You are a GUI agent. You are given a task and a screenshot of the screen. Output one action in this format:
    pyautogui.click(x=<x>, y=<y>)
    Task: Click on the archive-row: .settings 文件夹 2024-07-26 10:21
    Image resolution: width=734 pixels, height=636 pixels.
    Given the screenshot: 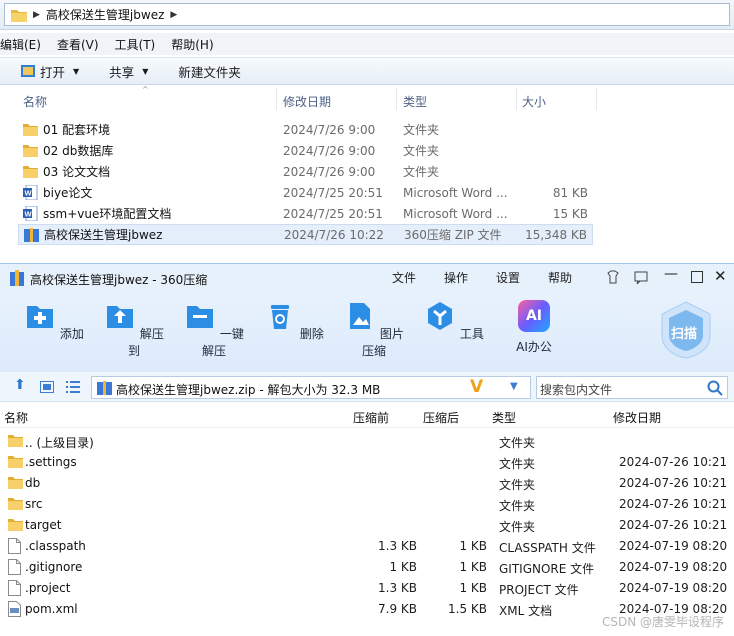 What is the action you would take?
    pyautogui.click(x=367, y=461)
    